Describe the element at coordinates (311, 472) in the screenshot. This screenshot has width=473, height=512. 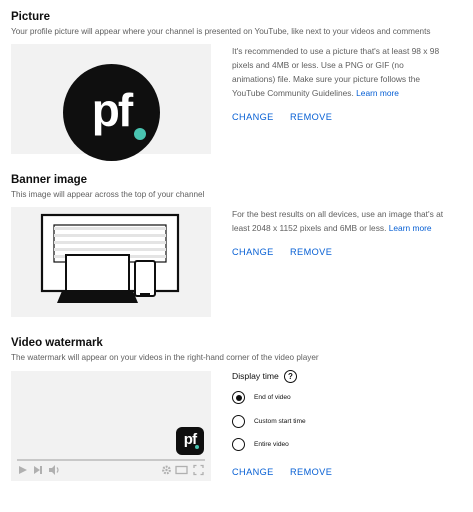
I see `watermark-remove-button: REMOVE` at that location.